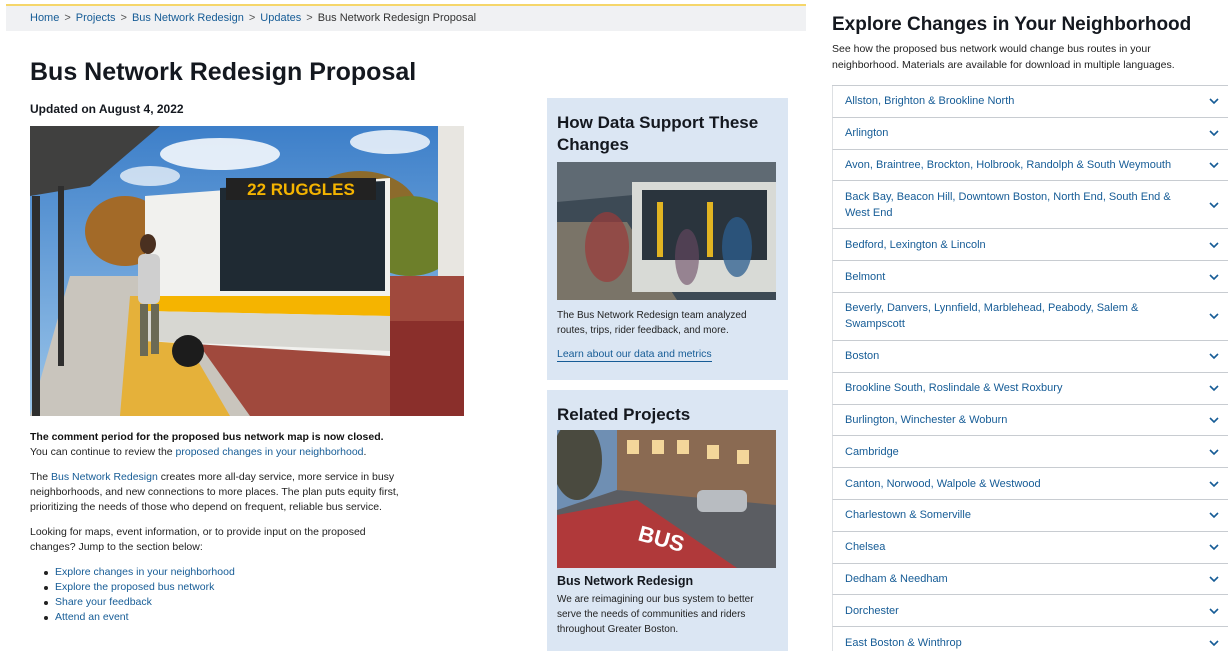  Describe the element at coordinates (624, 414) in the screenshot. I see `related-projects-title: Related Projects` at that location.